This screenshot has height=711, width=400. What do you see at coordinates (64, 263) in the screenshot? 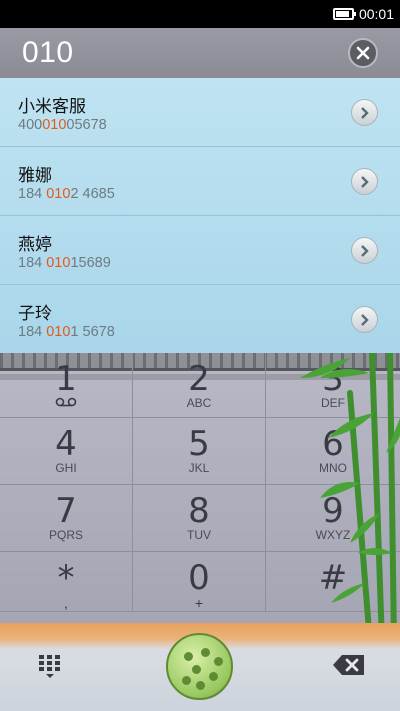
I see `contact-number: 184 01015689` at bounding box center [64, 263].